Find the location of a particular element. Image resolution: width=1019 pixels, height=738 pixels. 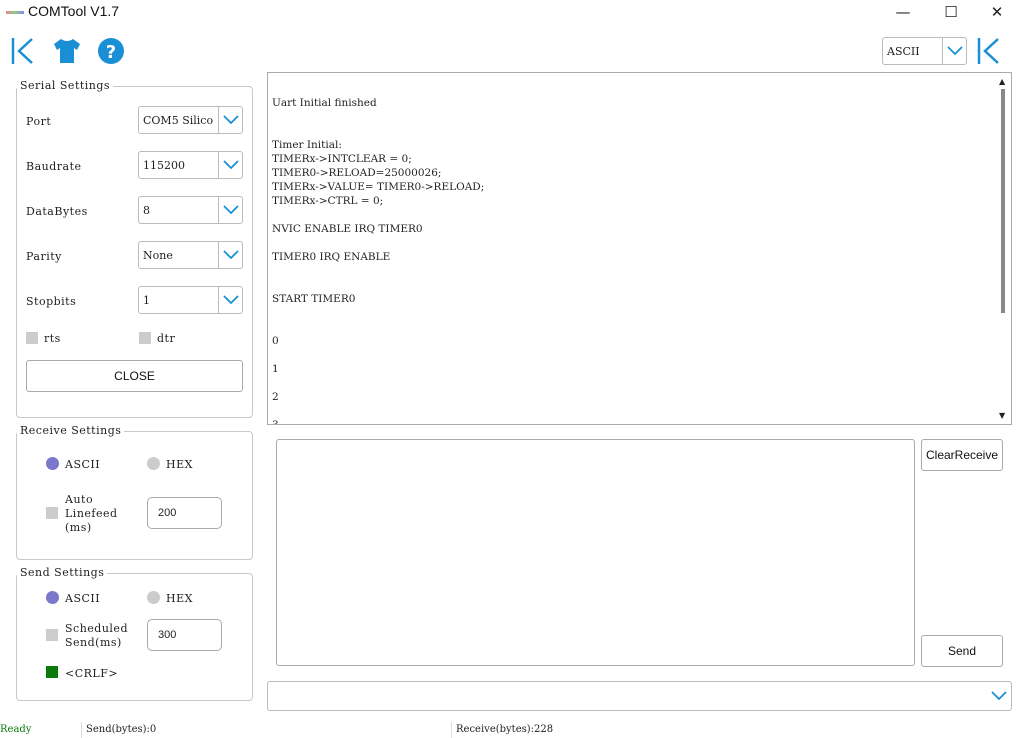

minimize-button: — is located at coordinates (903, 12).